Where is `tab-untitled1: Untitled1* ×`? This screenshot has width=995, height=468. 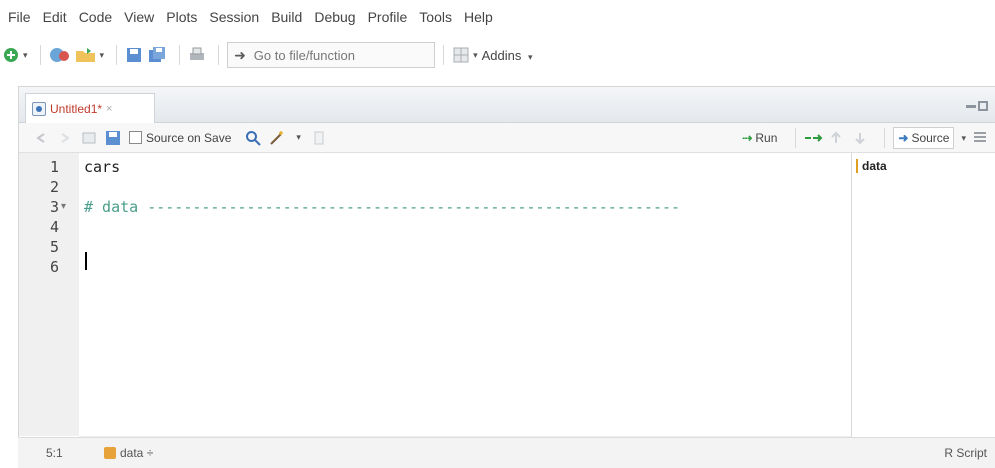 tab-untitled1: Untitled1* × is located at coordinates (90, 108).